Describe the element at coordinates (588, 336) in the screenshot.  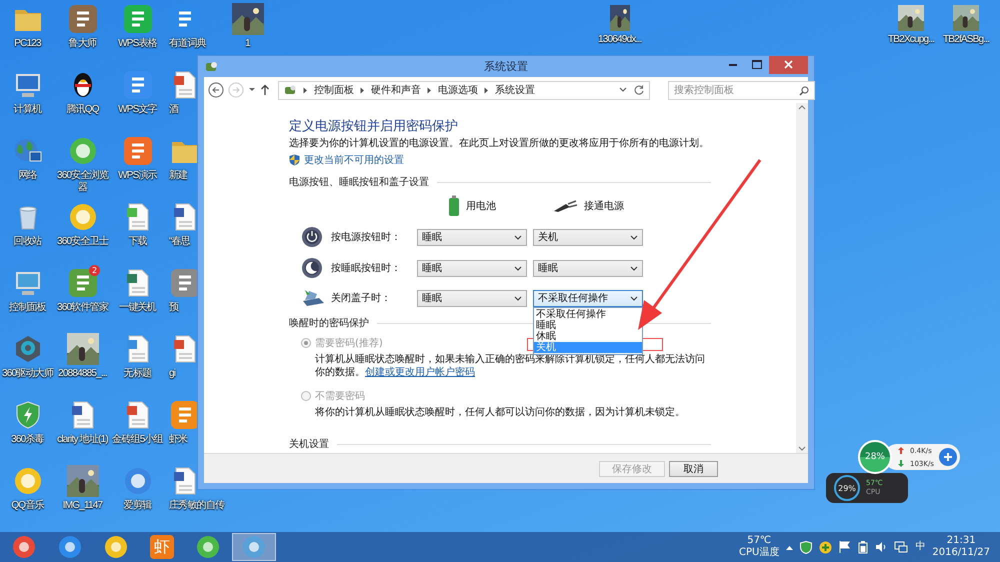
I see `dropdown-option: 休眠` at that location.